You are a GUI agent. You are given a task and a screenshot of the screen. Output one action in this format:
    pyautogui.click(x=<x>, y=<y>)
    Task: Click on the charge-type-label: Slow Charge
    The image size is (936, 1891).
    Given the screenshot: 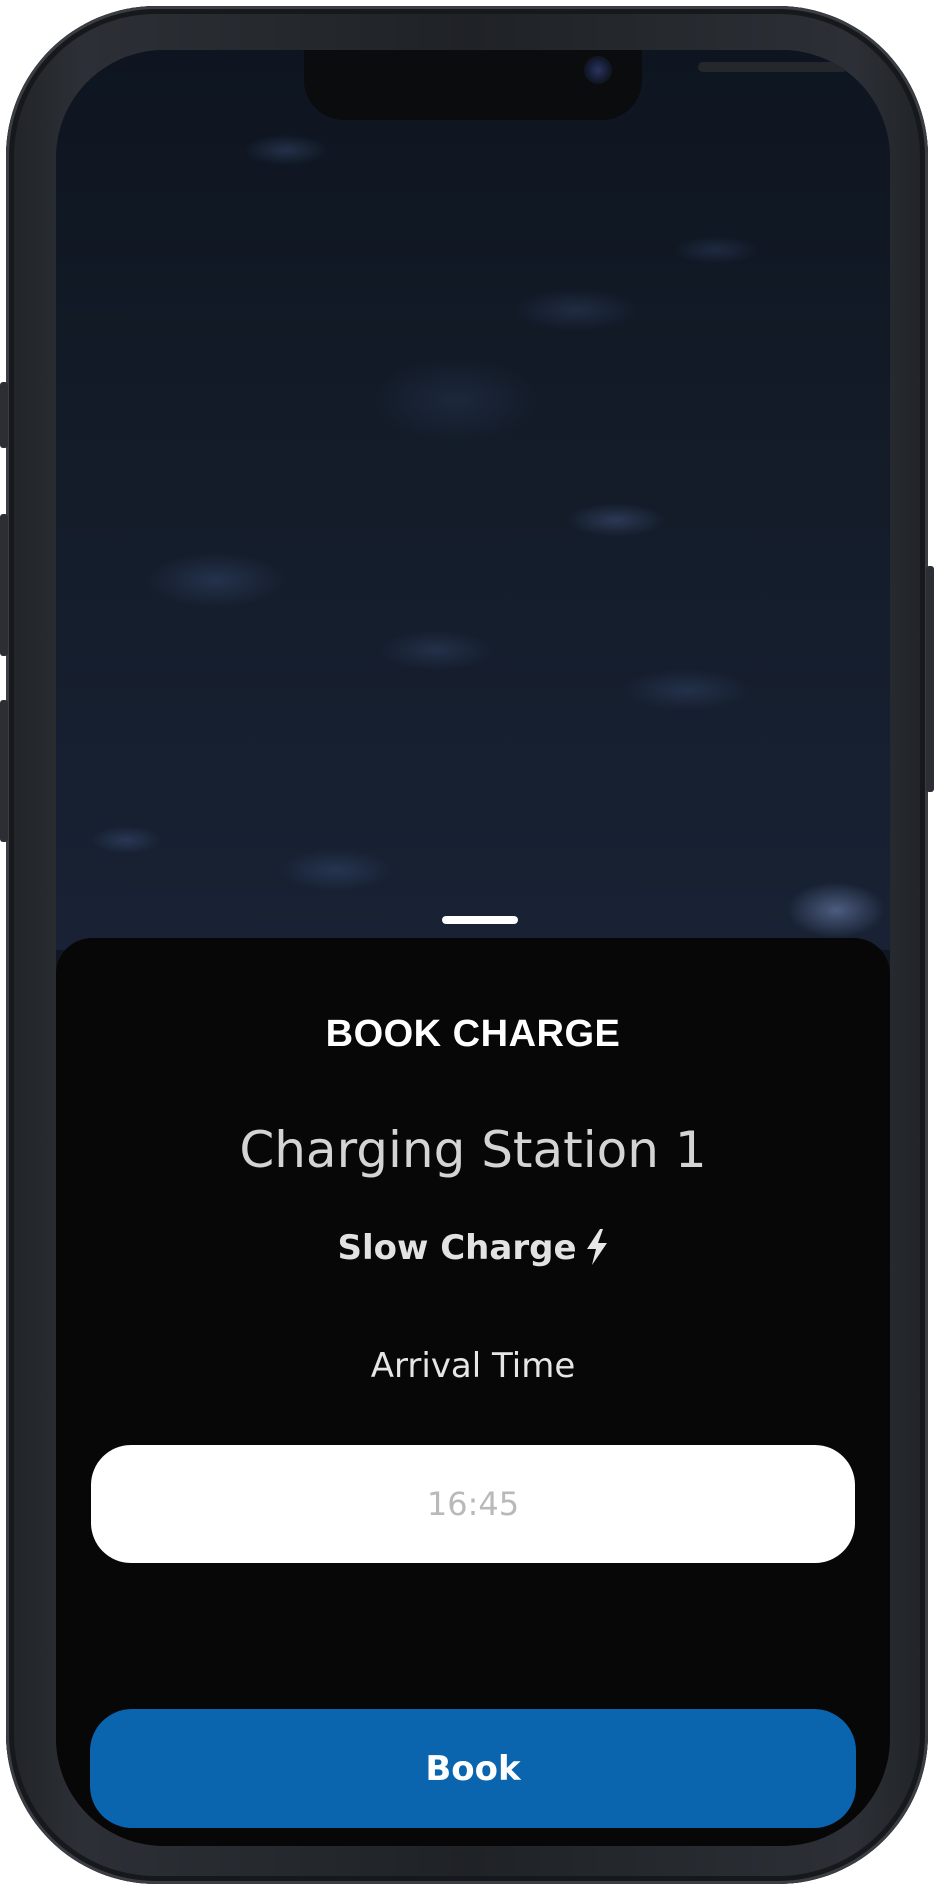 What is the action you would take?
    pyautogui.click(x=457, y=1248)
    